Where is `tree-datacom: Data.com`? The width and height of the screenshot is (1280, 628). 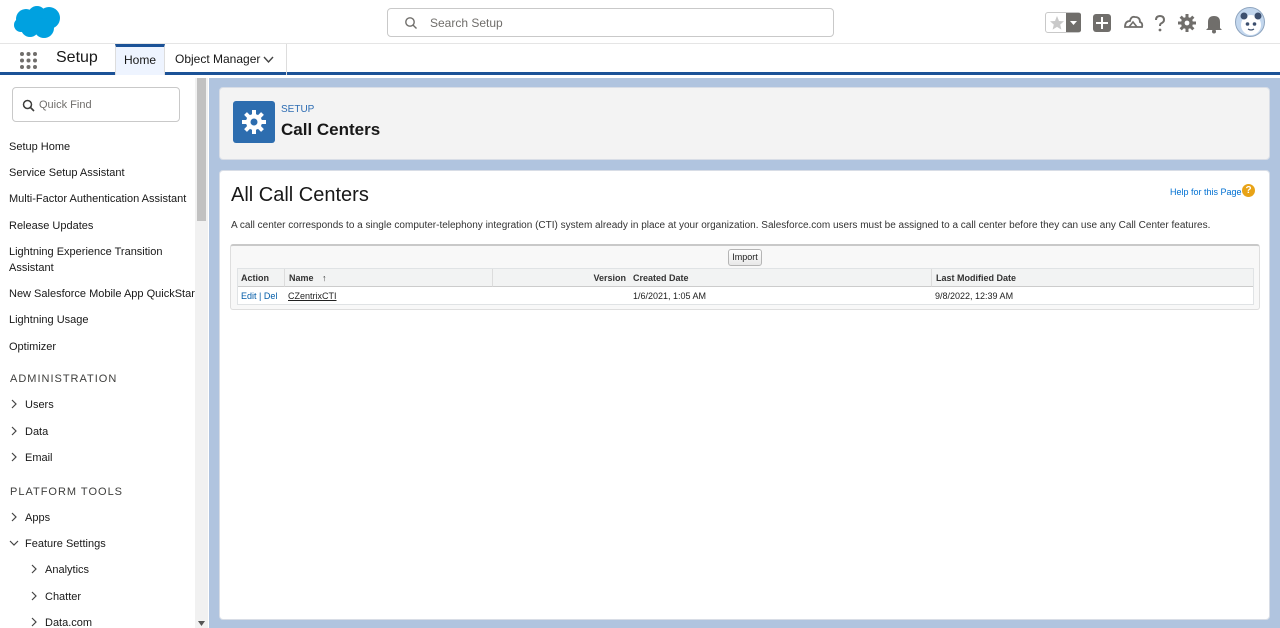 tree-datacom: Data.com is located at coordinates (60, 622).